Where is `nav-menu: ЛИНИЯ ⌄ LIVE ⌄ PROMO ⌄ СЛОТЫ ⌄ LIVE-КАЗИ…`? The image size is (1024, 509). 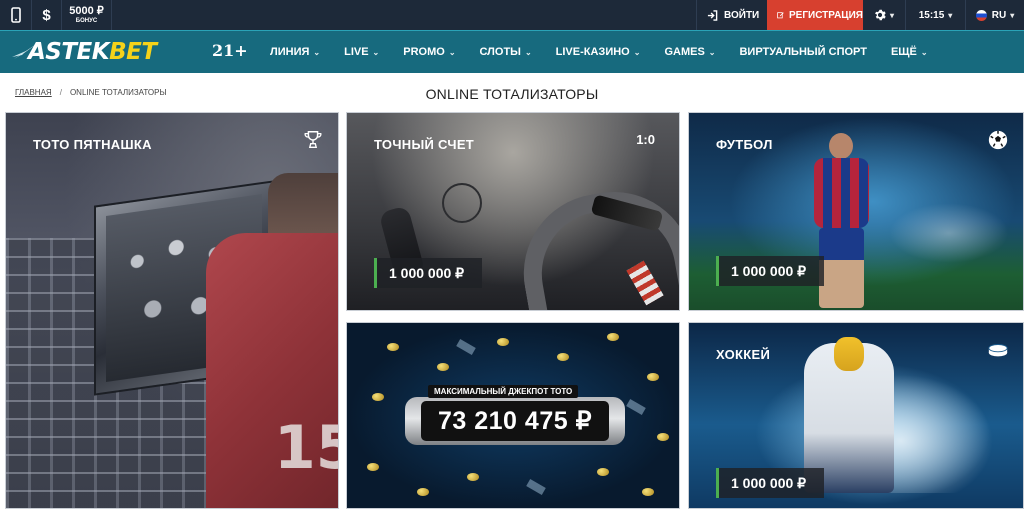 nav-menu: ЛИНИЯ ⌄ LIVE ⌄ PROMO ⌄ СЛОТЫ ⌄ LIVE-КАЗИ… is located at coordinates (599, 52).